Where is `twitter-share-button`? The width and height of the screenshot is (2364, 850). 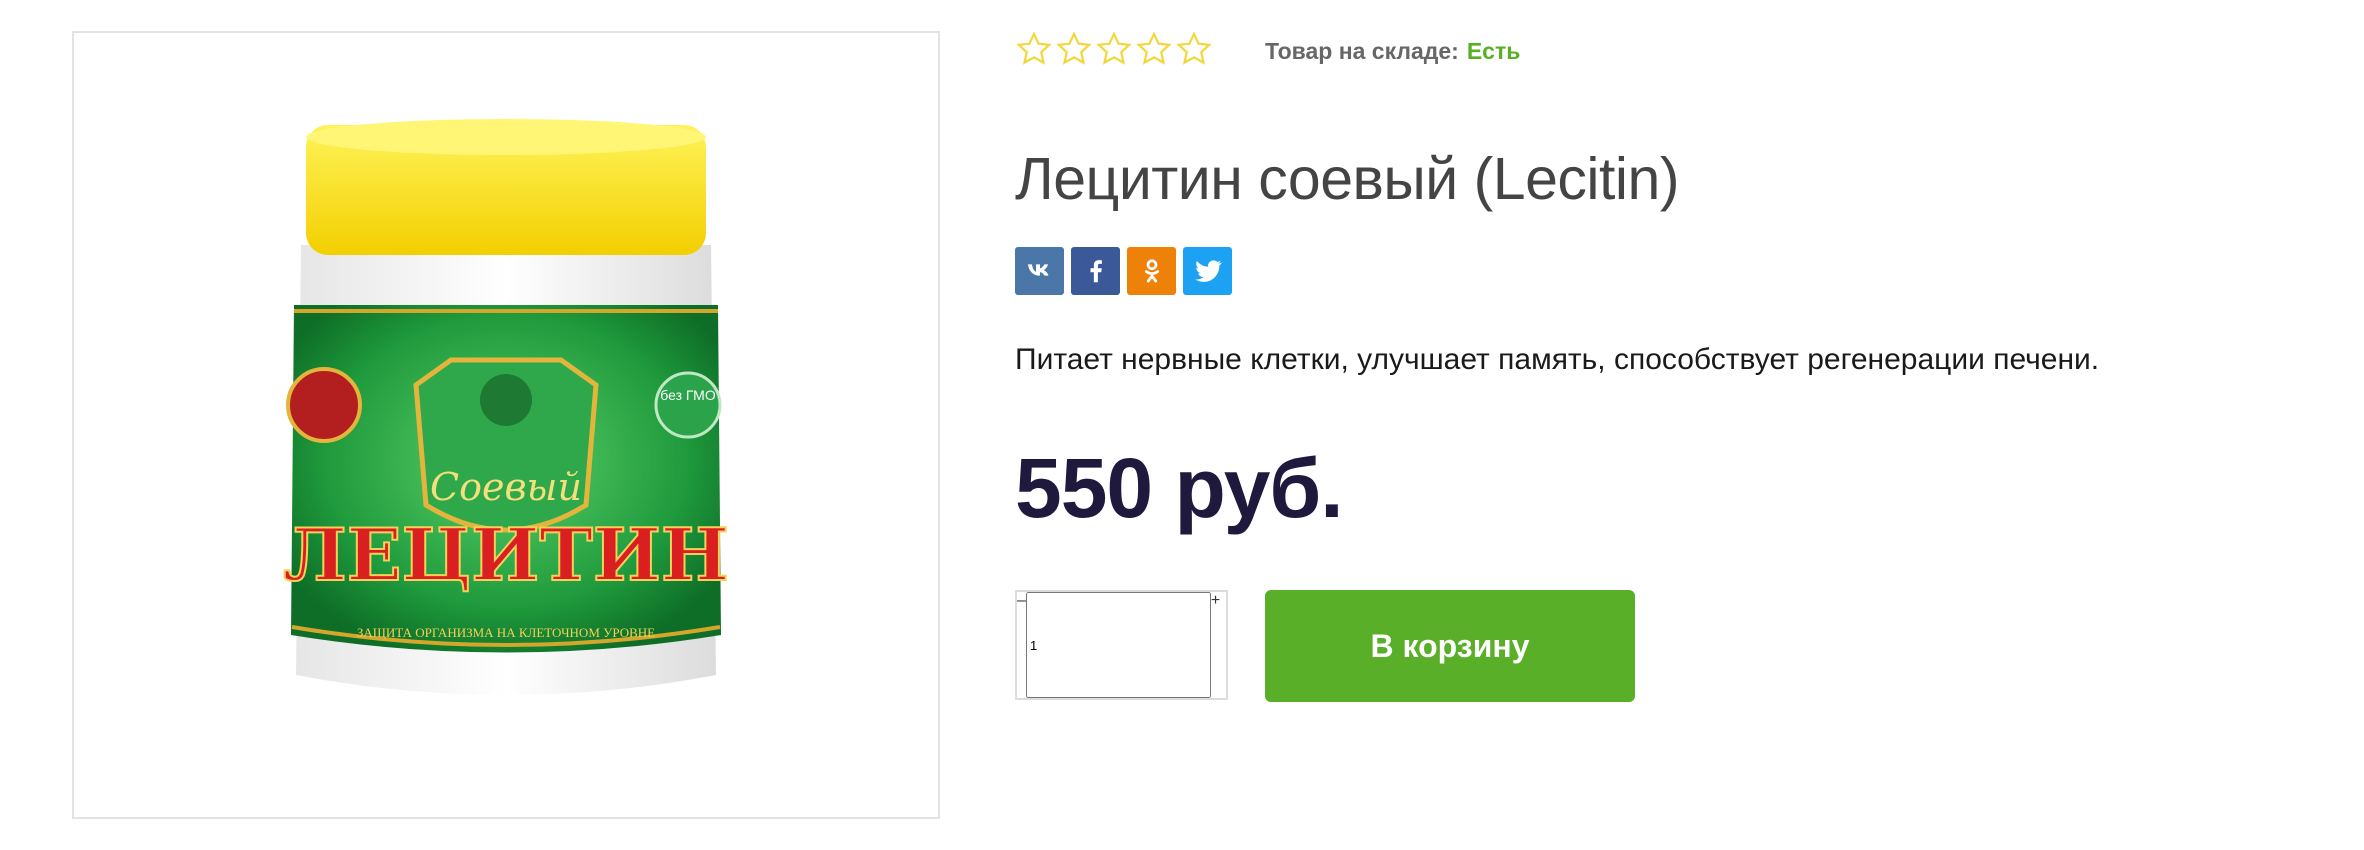 twitter-share-button is located at coordinates (1207, 271).